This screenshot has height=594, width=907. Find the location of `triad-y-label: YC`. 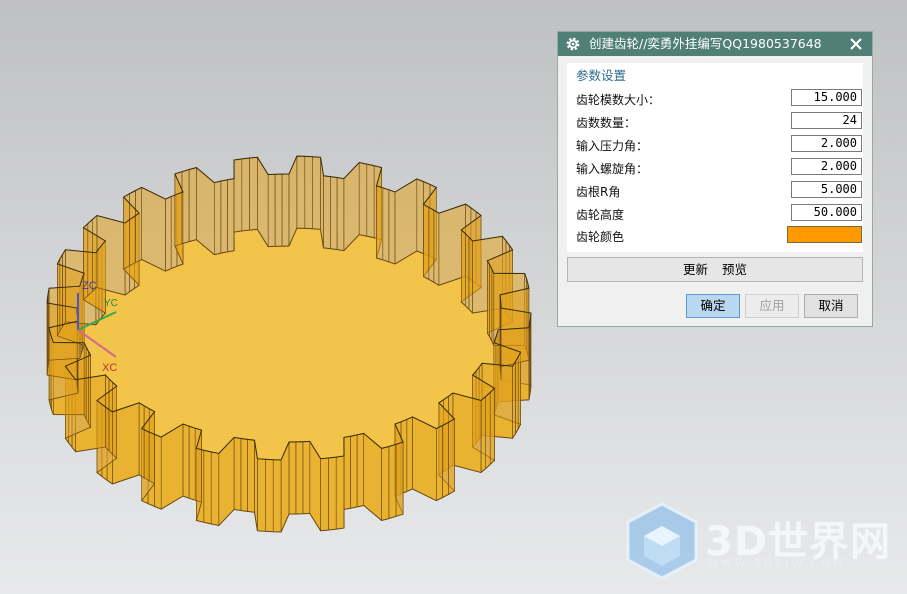

triad-y-label: YC is located at coordinates (111, 303).